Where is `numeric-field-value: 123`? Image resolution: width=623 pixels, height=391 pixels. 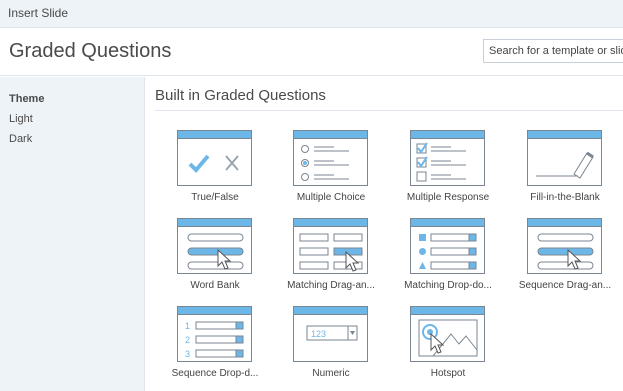 numeric-field-value: 123 is located at coordinates (318, 334).